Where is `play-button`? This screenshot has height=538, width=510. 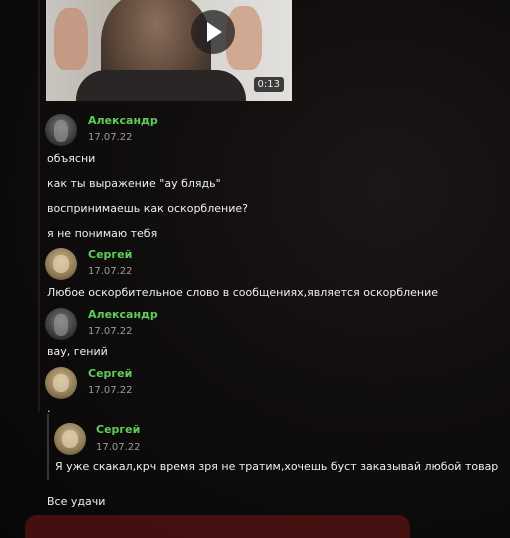 play-button is located at coordinates (213, 32).